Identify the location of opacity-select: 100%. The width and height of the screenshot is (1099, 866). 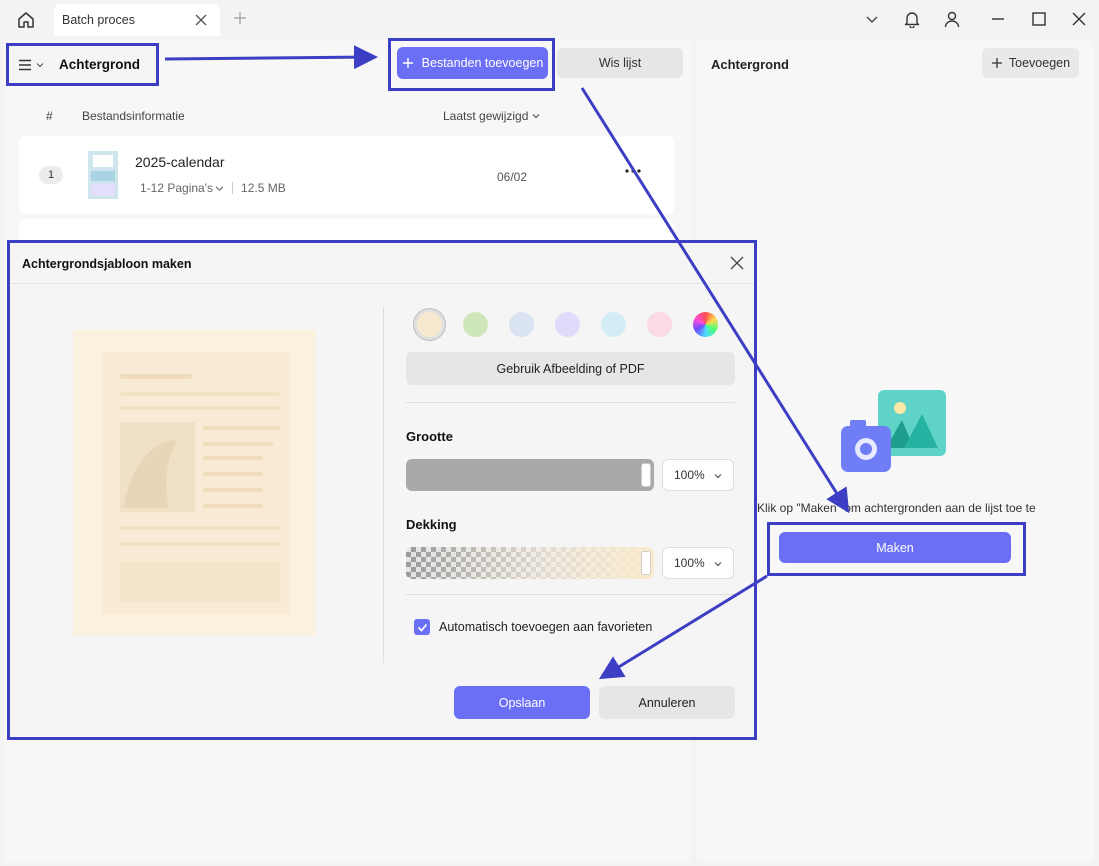
(698, 563).